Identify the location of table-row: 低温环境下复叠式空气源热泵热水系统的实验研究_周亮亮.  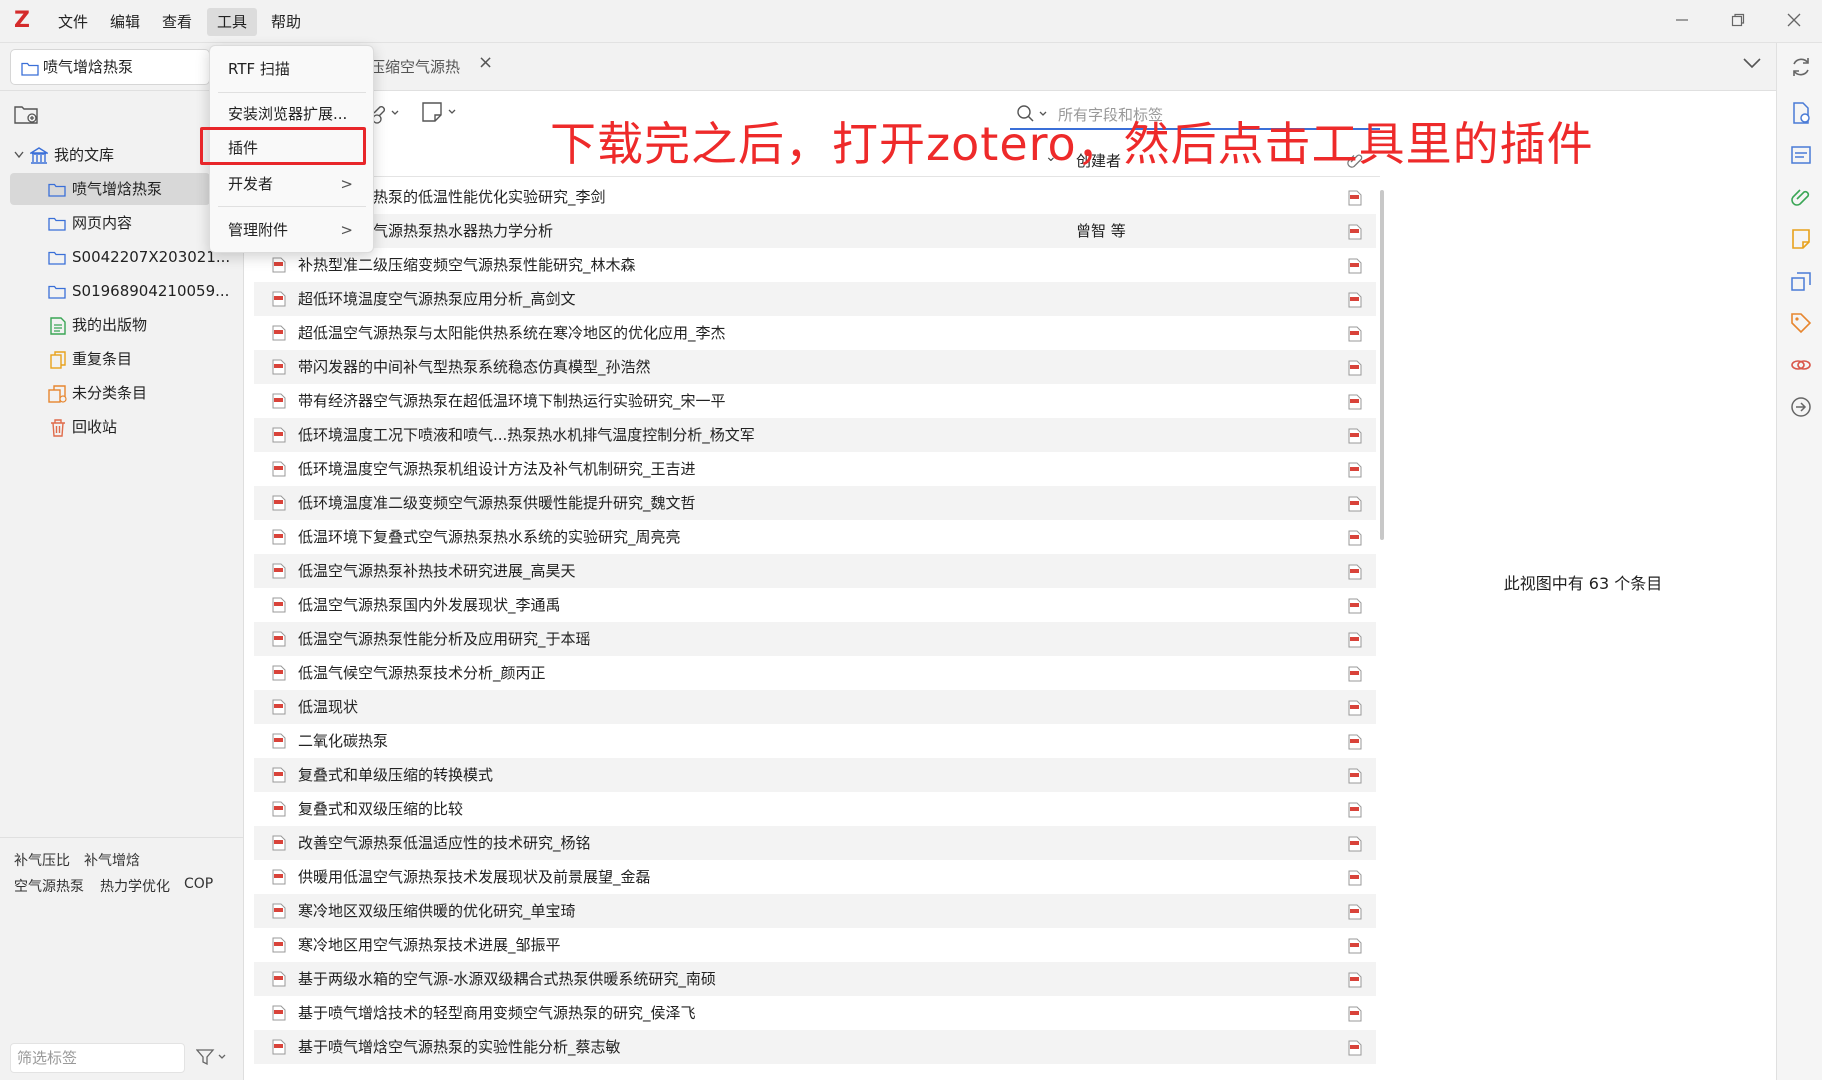
(815, 537).